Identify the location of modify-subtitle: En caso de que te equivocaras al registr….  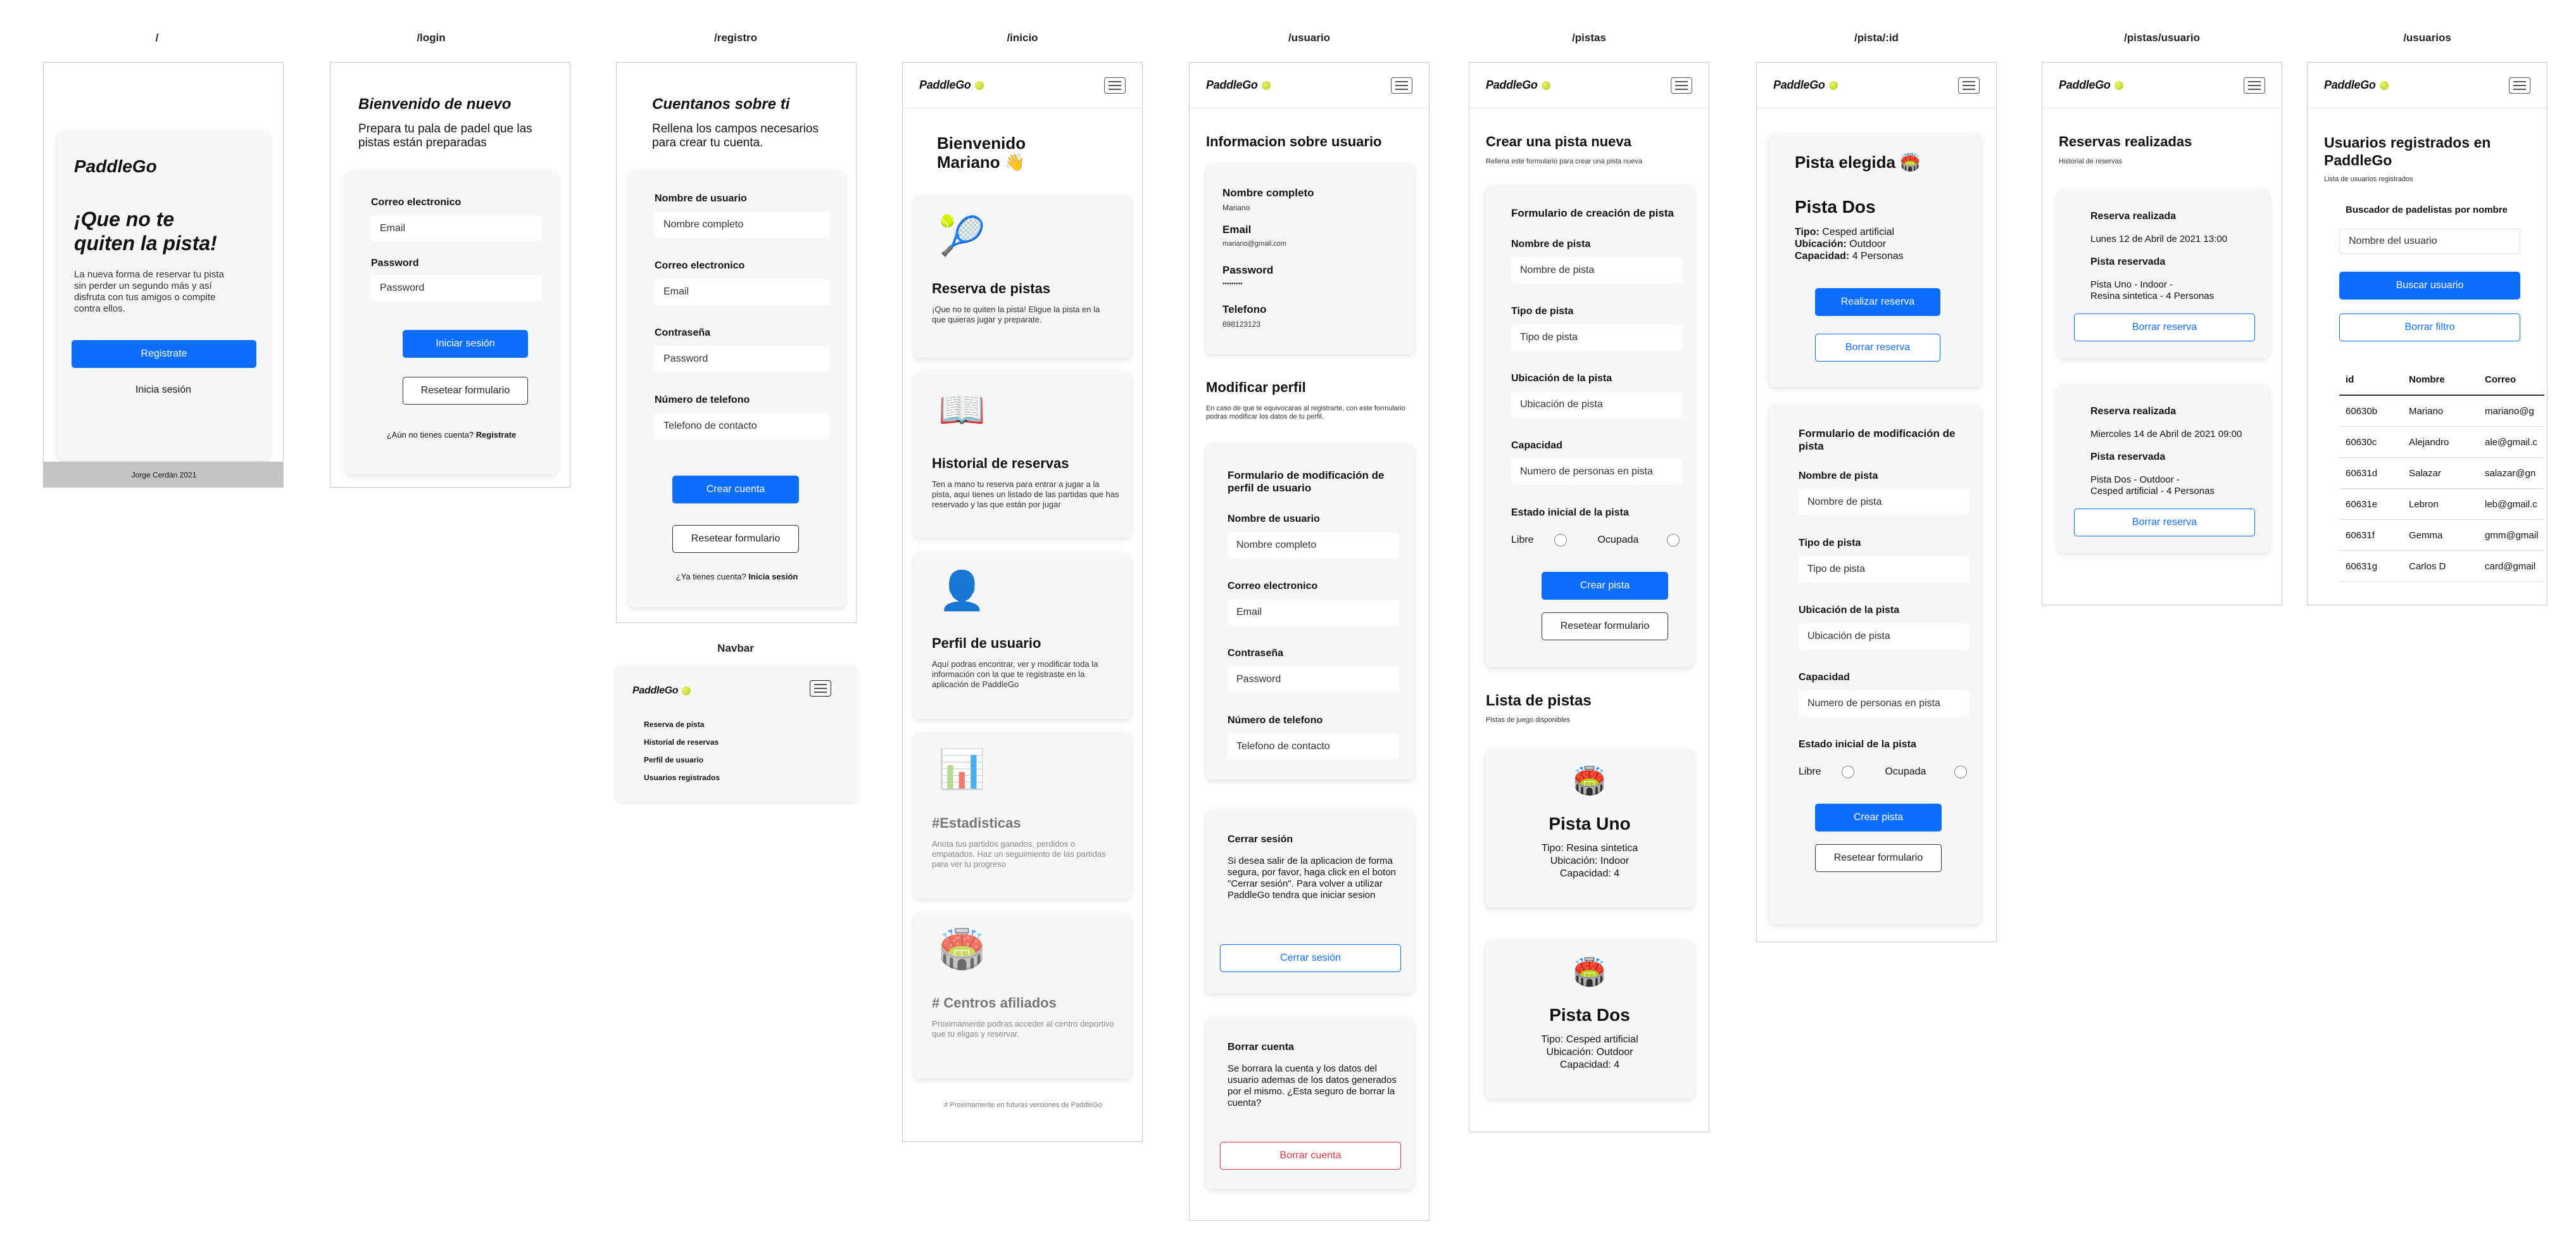
(1305, 412).